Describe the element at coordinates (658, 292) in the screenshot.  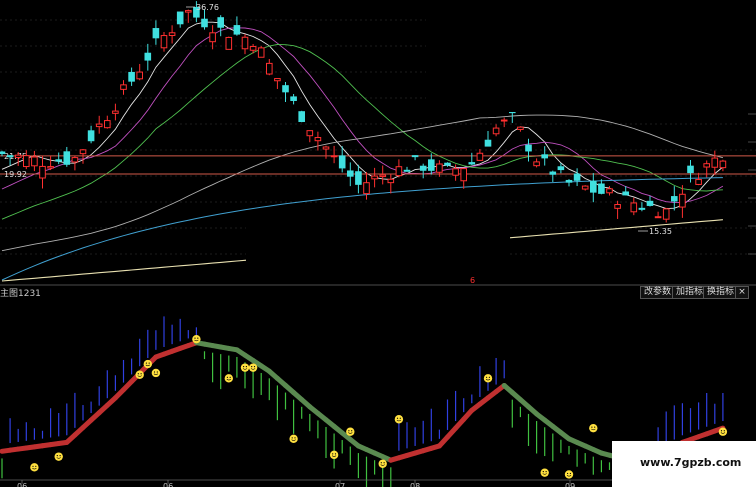
I see `modify-params-button: 改参数` at that location.